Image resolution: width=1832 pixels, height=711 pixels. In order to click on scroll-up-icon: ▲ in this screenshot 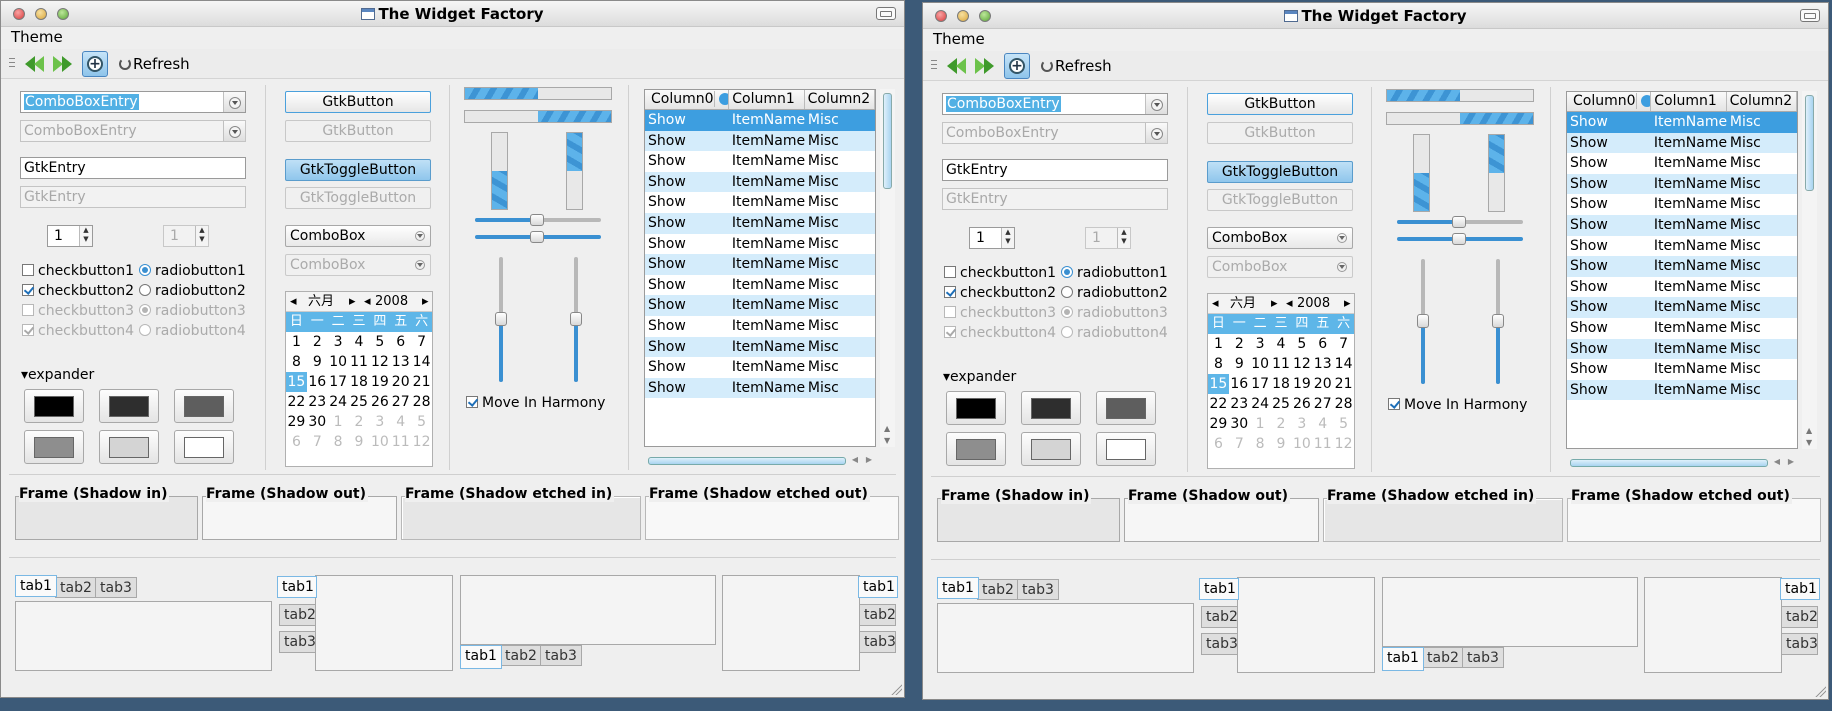, I will do `click(887, 428)`.